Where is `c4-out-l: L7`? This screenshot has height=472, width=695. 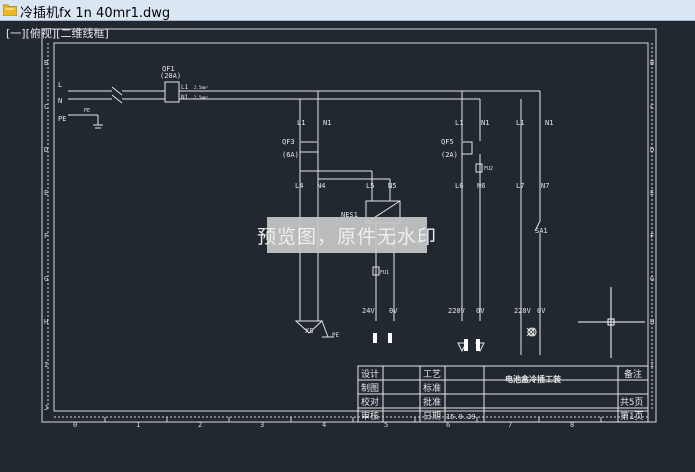
c4-out-l: L7 is located at coordinates (520, 186).